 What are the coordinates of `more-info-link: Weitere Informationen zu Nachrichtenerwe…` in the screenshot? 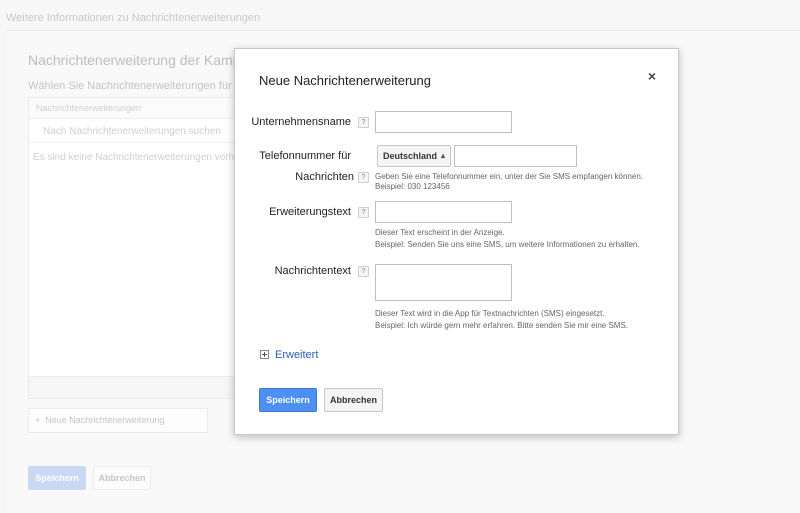 It's located at (133, 18).